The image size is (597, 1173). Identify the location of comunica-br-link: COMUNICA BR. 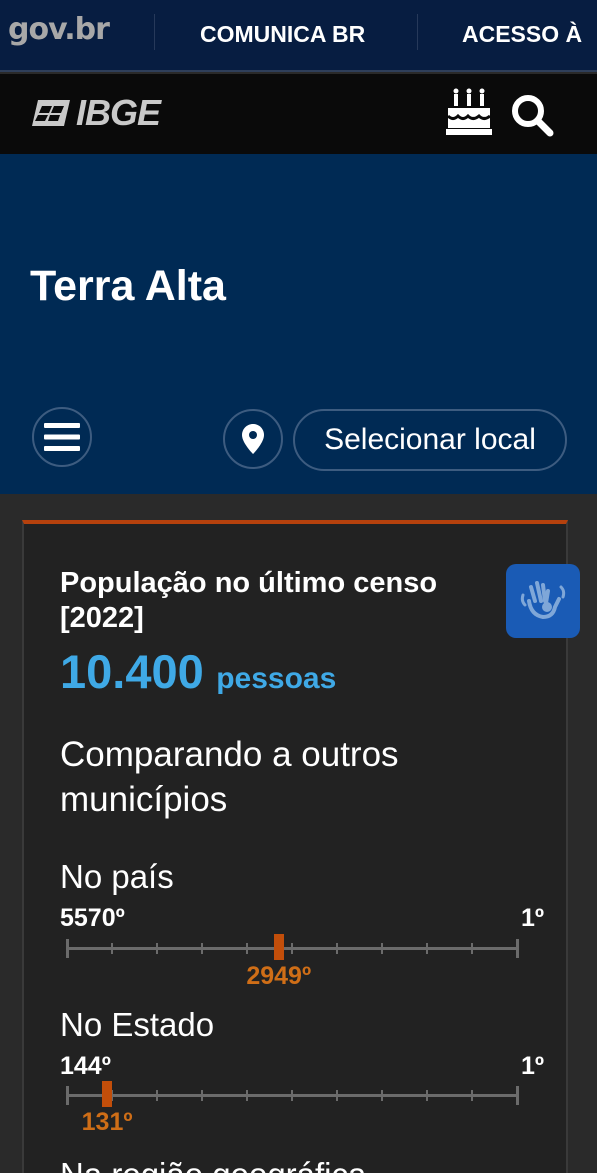
(282, 34).